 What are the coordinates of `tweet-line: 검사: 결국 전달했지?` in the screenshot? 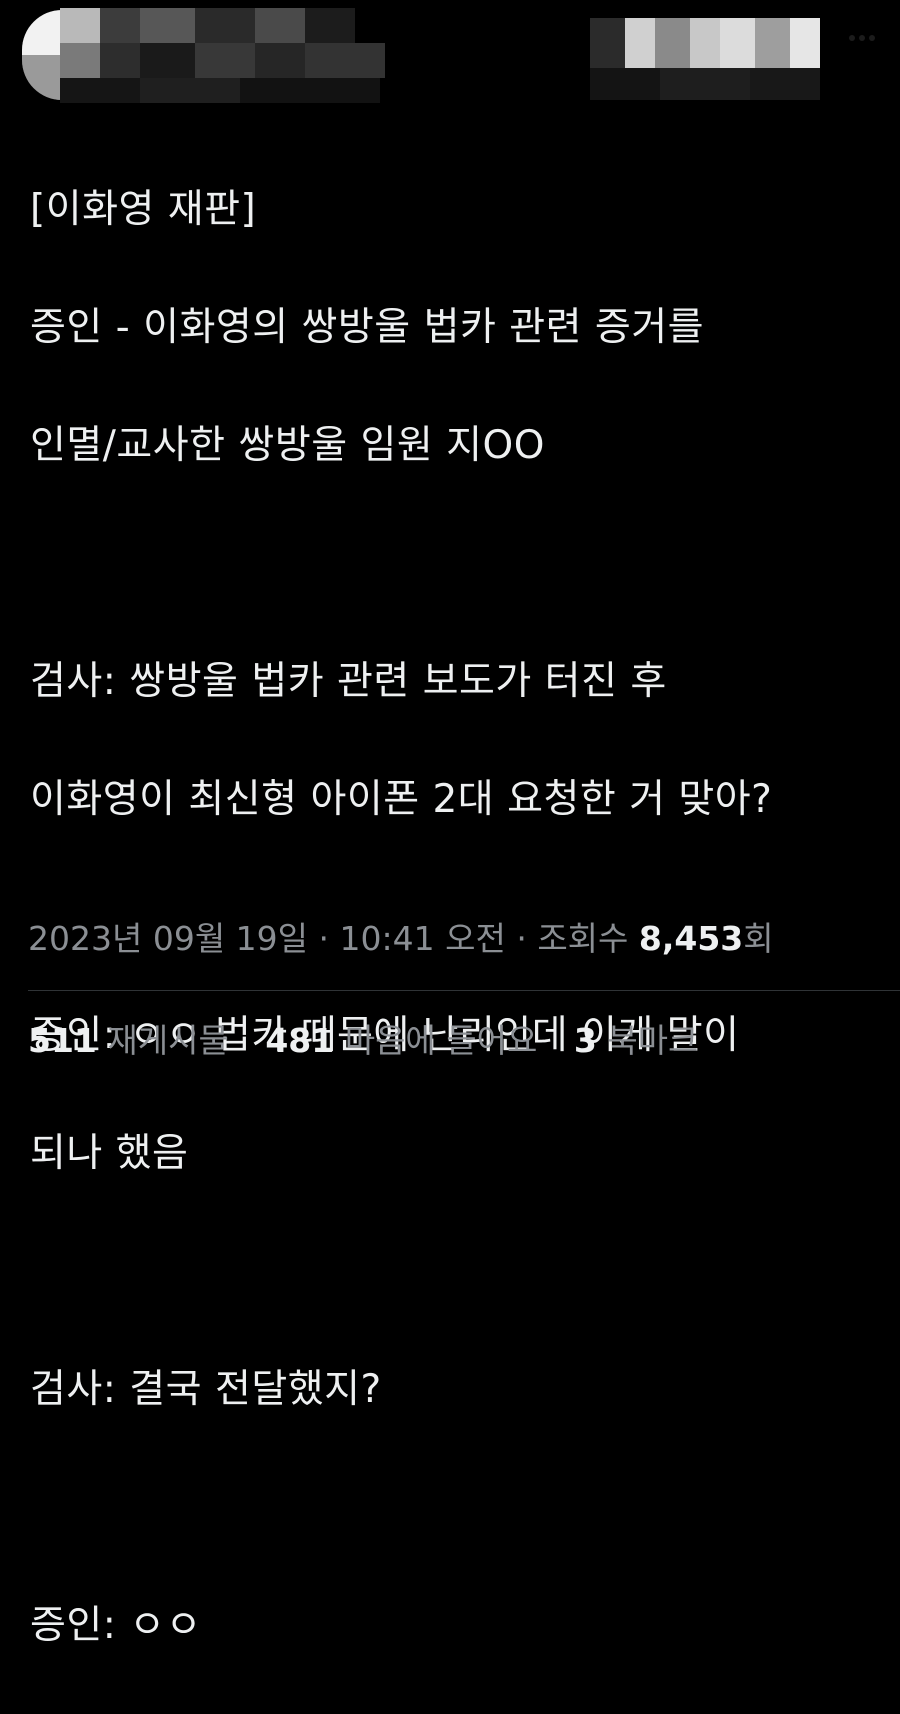 It's located at (206, 1389).